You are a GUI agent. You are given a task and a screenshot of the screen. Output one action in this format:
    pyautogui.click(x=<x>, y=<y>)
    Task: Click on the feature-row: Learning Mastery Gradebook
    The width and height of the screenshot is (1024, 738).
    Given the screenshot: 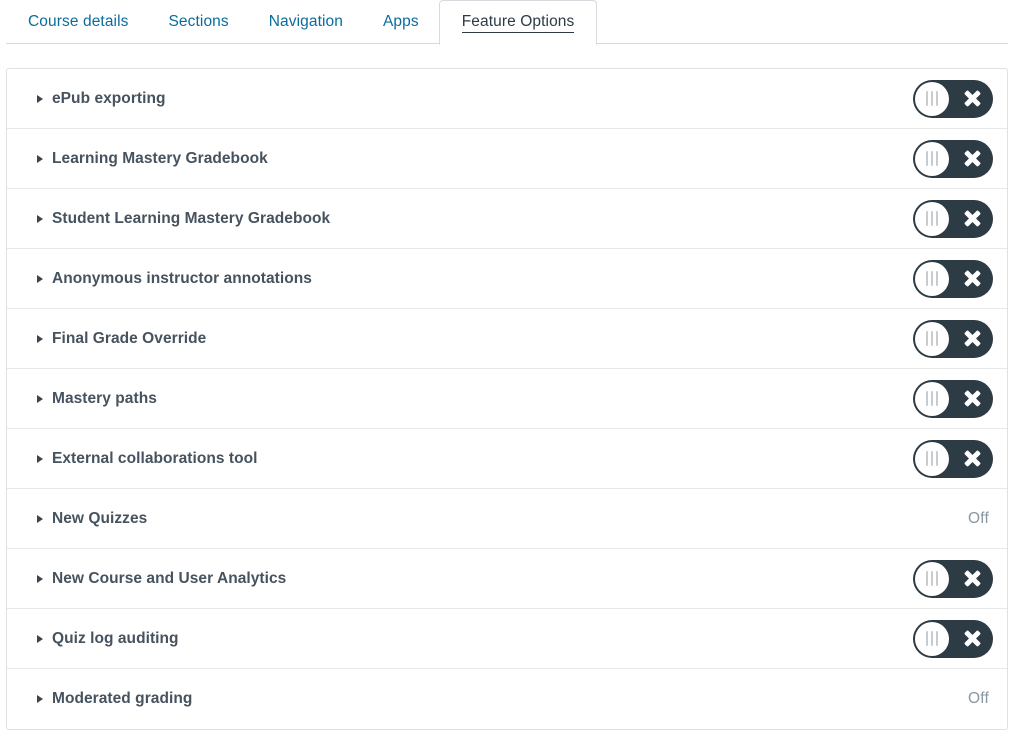 What is the action you would take?
    pyautogui.click(x=507, y=159)
    